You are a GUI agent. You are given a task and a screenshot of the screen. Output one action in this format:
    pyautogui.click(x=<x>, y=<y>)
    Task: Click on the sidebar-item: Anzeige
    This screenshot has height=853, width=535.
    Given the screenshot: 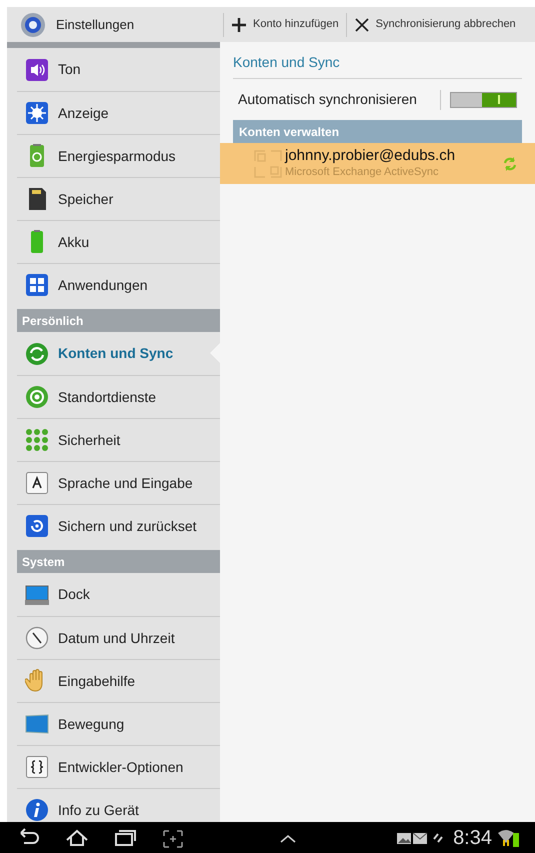 What is the action you would take?
    pyautogui.click(x=118, y=112)
    